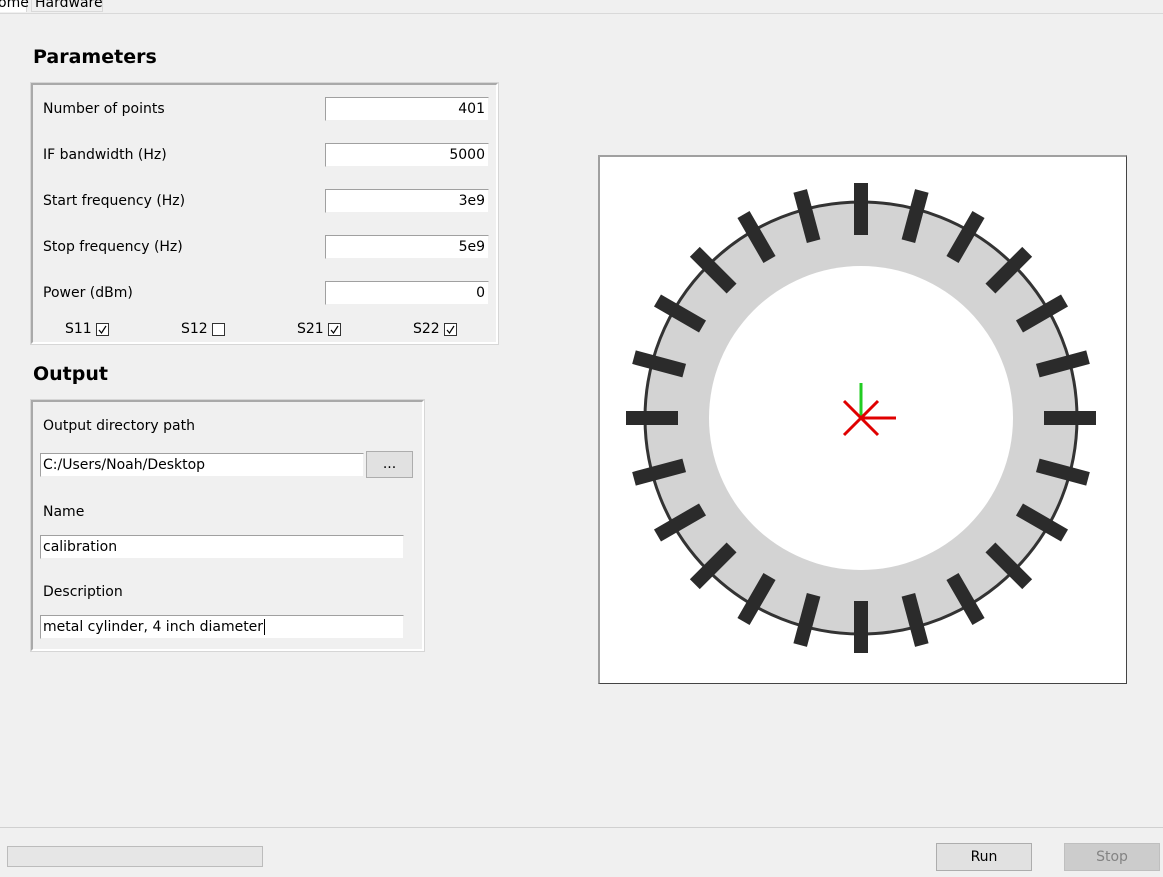 The image size is (1163, 877). What do you see at coordinates (194, 329) in the screenshot?
I see `s12-label: S12` at bounding box center [194, 329].